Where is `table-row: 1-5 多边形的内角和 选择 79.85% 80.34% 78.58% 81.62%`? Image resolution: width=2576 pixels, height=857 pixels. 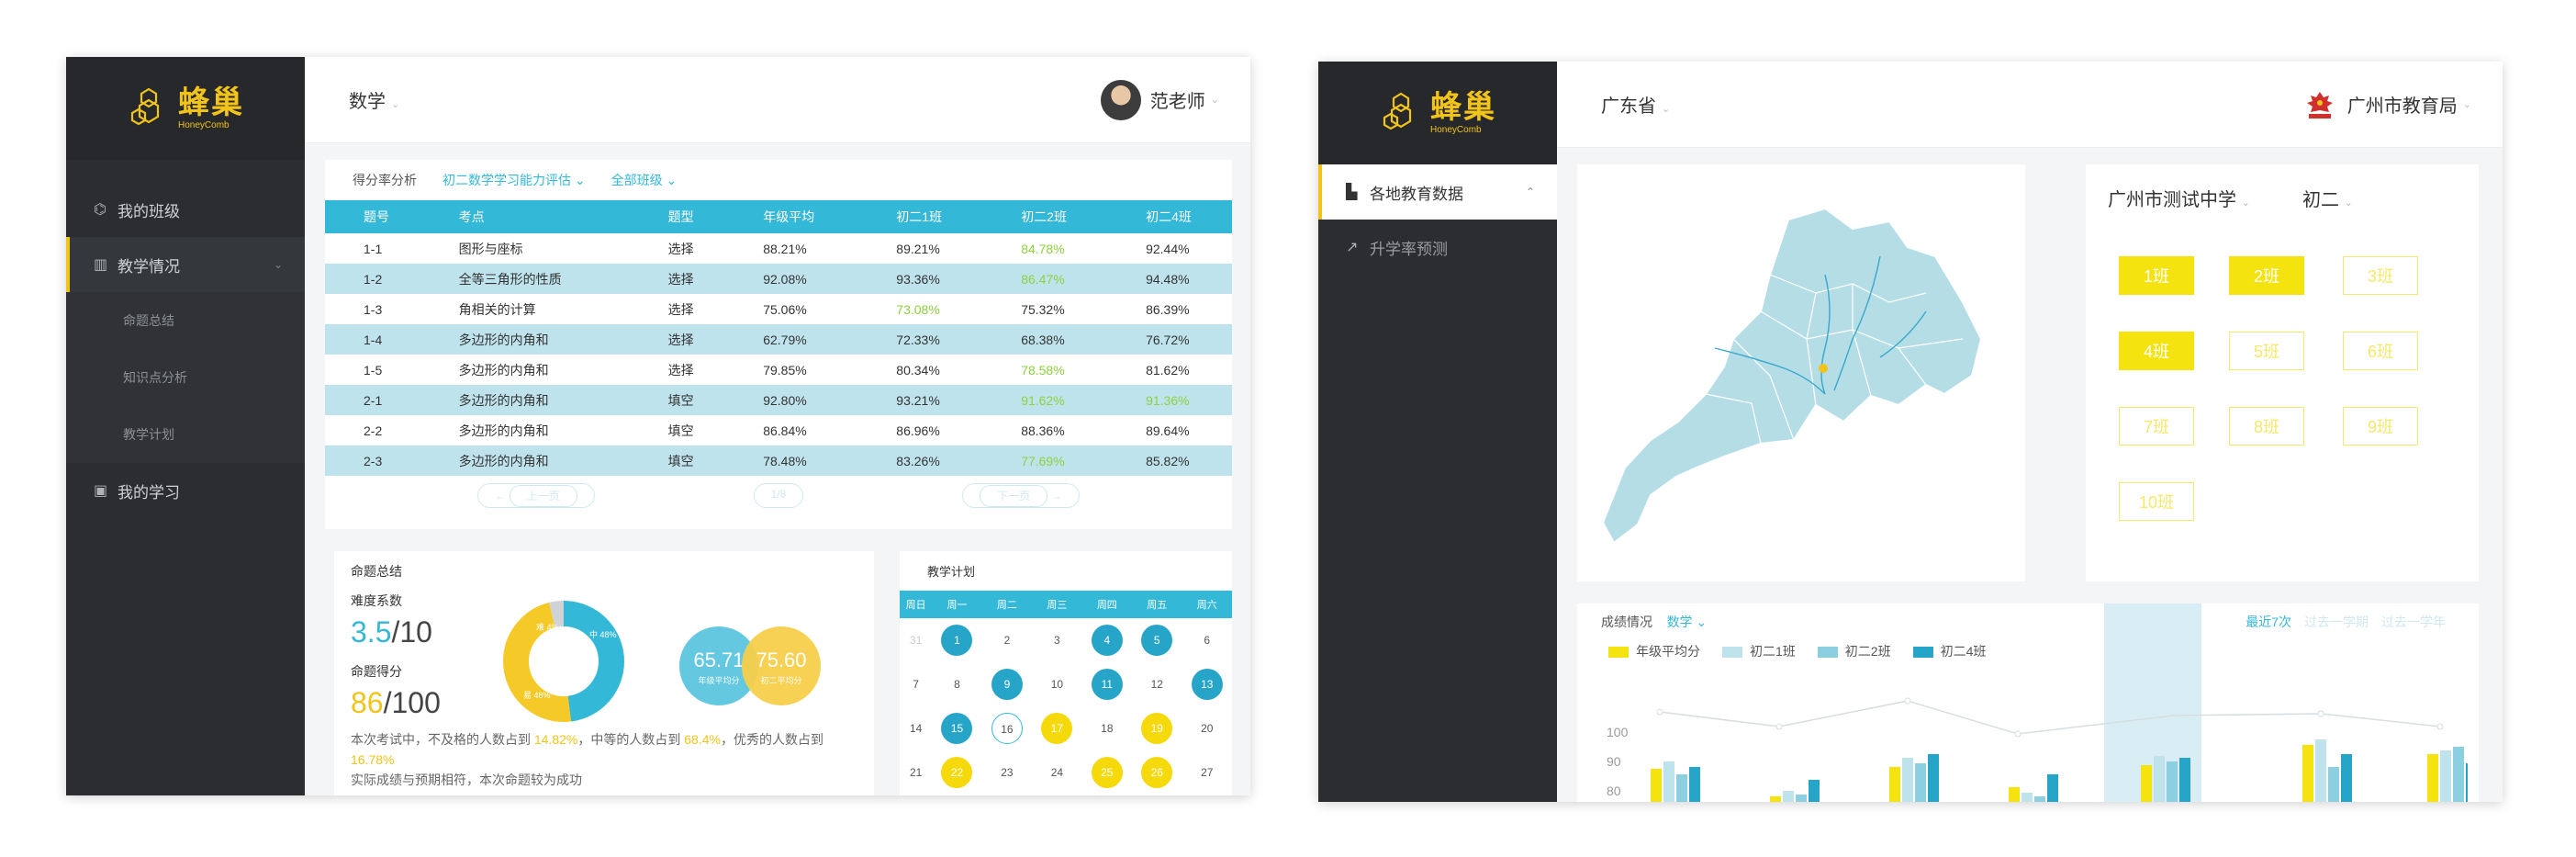 table-row: 1-5 多边形的内角和 选择 79.85% 80.34% 78.58% 81.62% is located at coordinates (778, 370).